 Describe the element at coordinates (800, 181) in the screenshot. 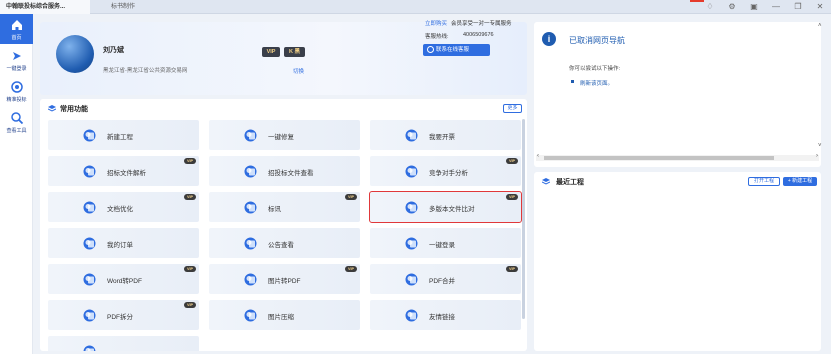

I see `new-project-button: + 新建工程` at that location.